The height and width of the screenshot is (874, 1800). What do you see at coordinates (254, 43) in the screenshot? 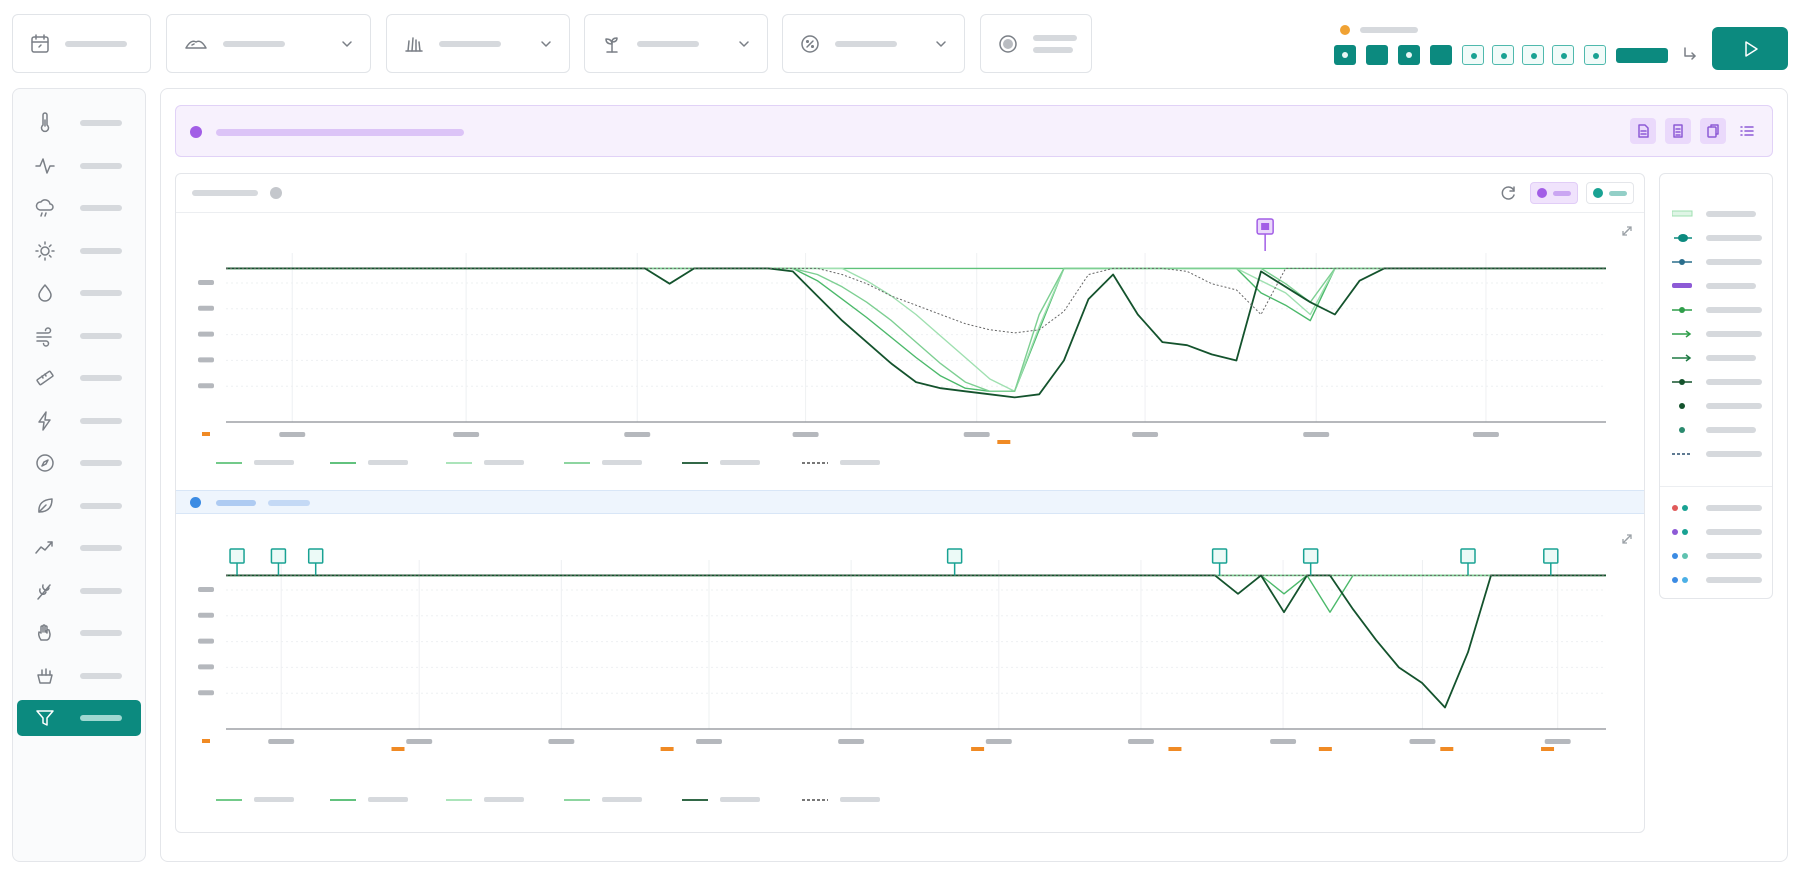
I see `weather-dropdown-value` at bounding box center [254, 43].